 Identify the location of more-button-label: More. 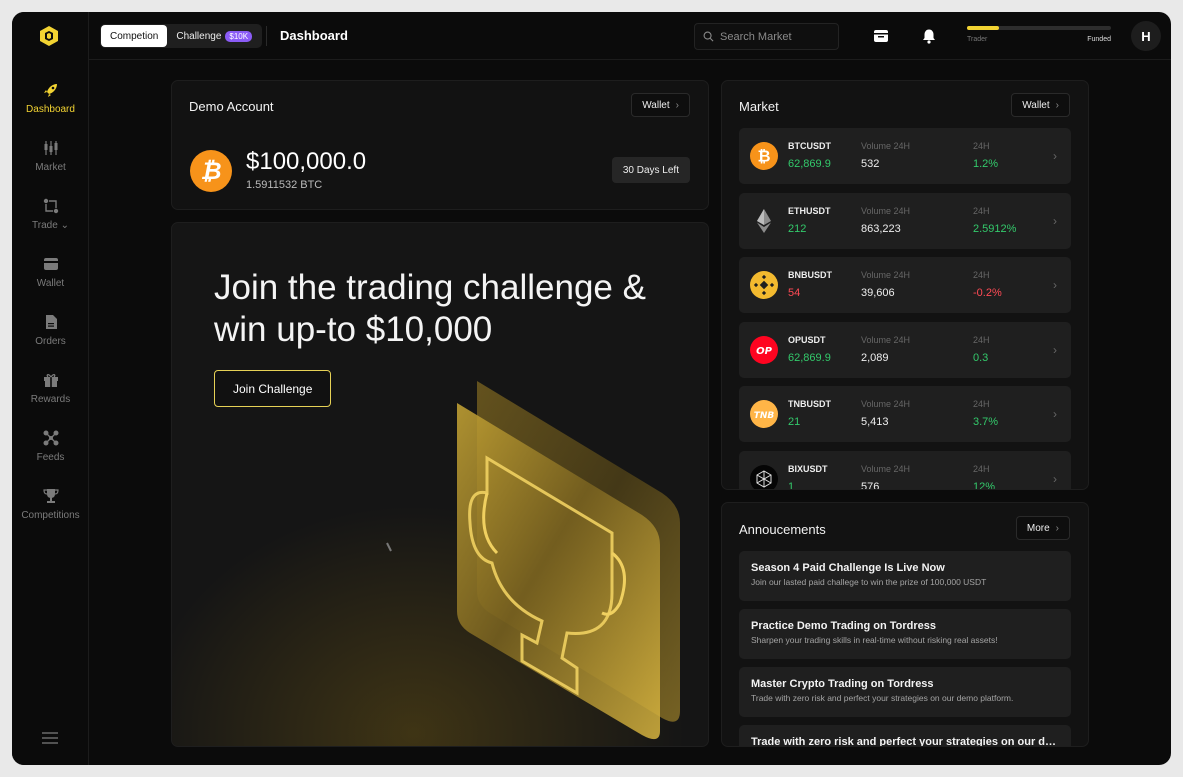
(1038, 528).